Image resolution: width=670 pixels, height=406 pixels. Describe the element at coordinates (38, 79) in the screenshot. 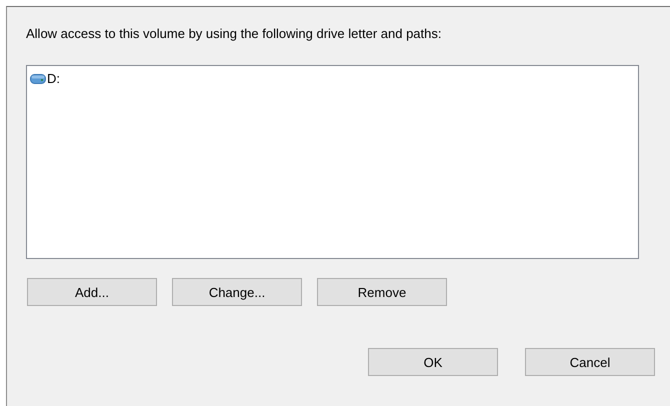

I see `drive-icon` at that location.